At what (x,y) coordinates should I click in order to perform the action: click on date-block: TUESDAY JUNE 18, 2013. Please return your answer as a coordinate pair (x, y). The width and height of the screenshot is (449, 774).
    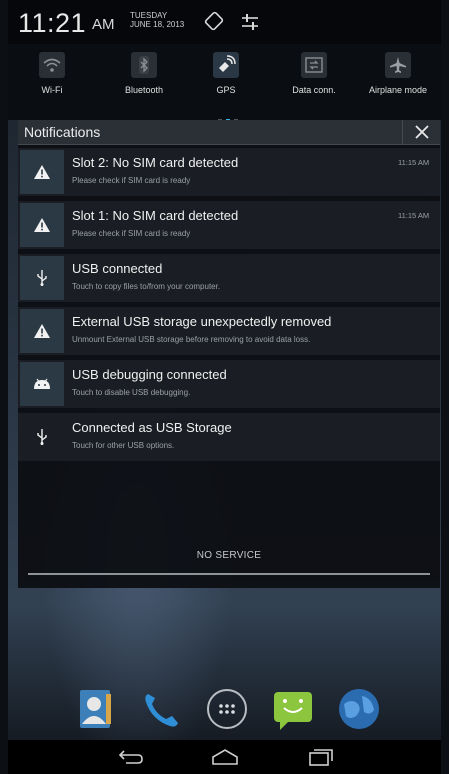
    Looking at the image, I should click on (157, 20).